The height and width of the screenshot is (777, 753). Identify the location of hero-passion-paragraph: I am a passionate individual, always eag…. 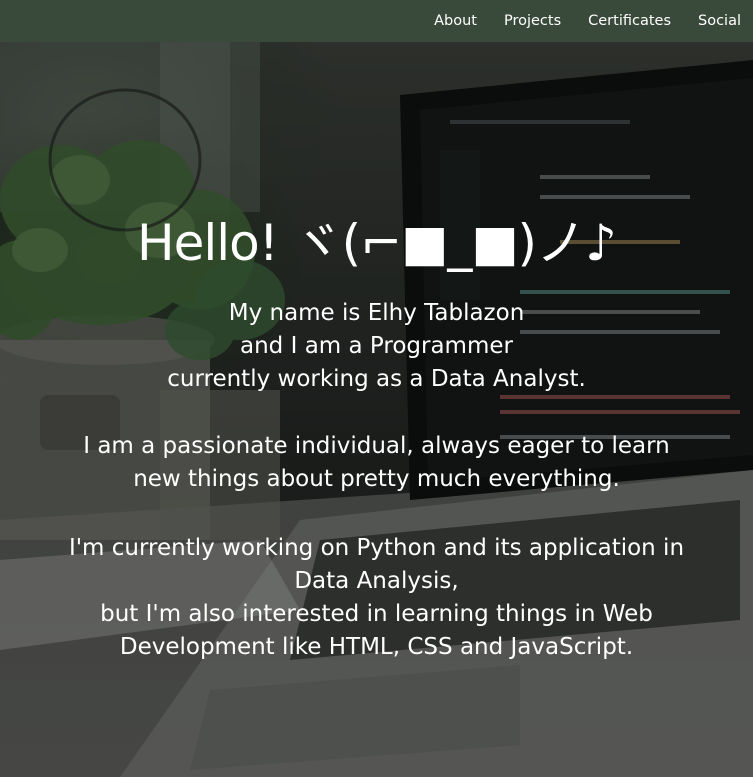
(376, 463).